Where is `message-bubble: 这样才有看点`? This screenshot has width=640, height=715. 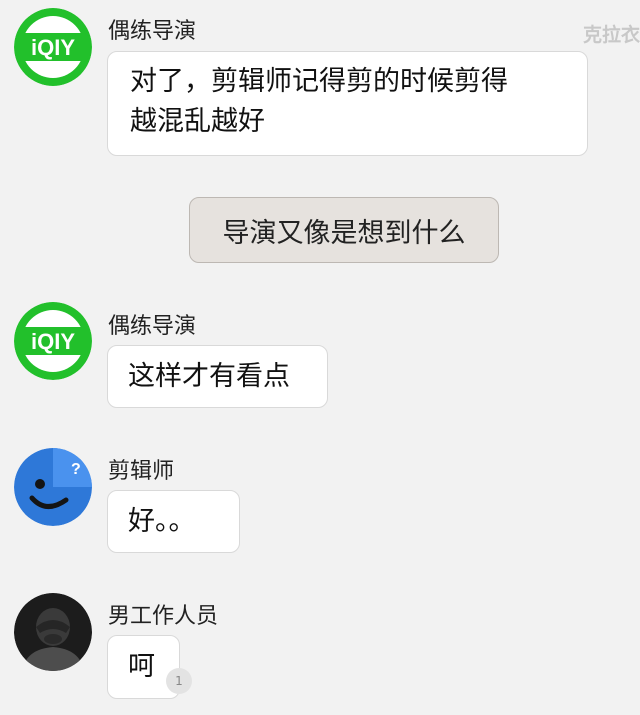 message-bubble: 这样才有看点 is located at coordinates (217, 376).